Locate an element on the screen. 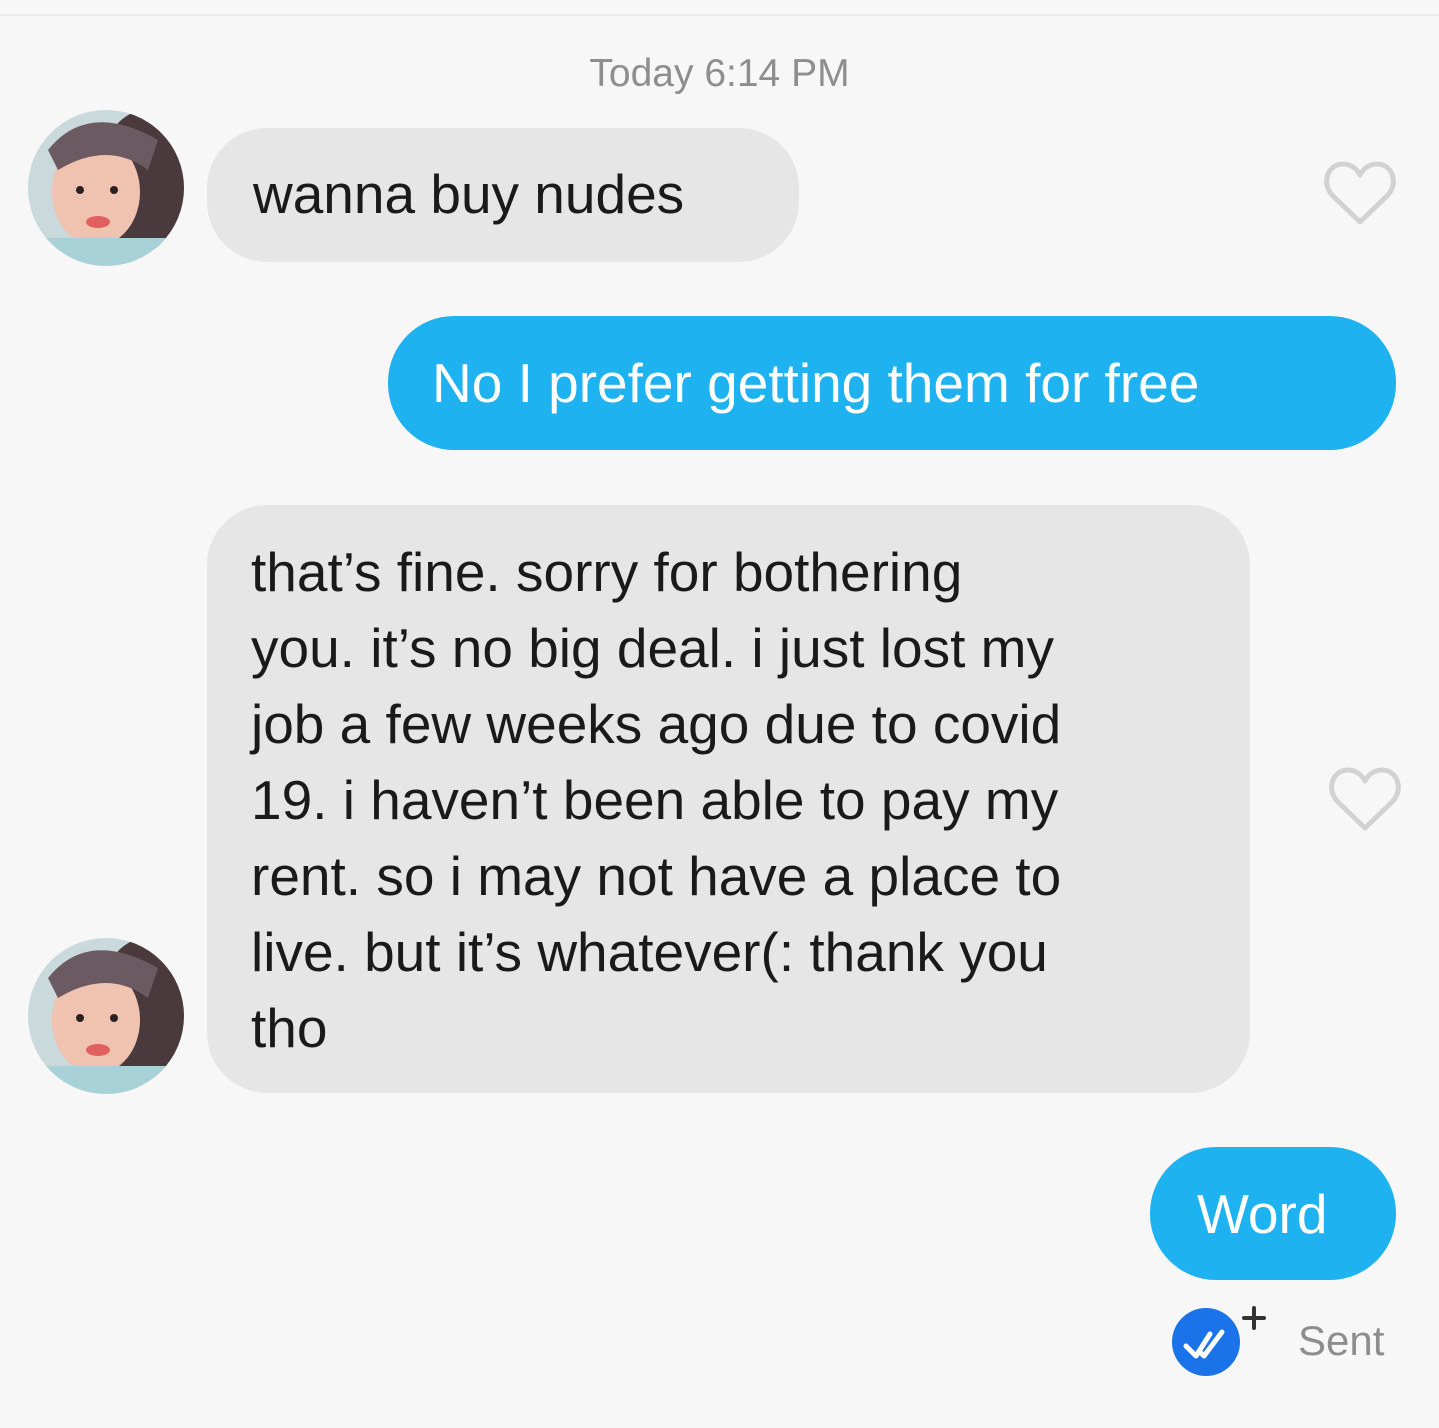 The height and width of the screenshot is (1428, 1439). message-line: that’s fine. sorry for bothering is located at coordinates (607, 572).